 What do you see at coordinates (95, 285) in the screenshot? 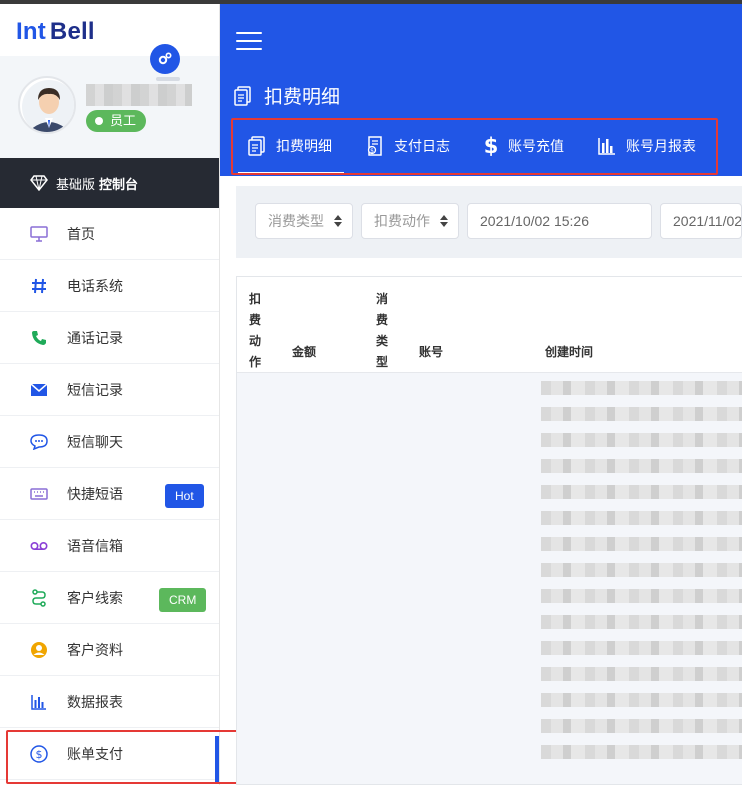
I see `sidebar-item-label: 电话系统` at bounding box center [95, 285].